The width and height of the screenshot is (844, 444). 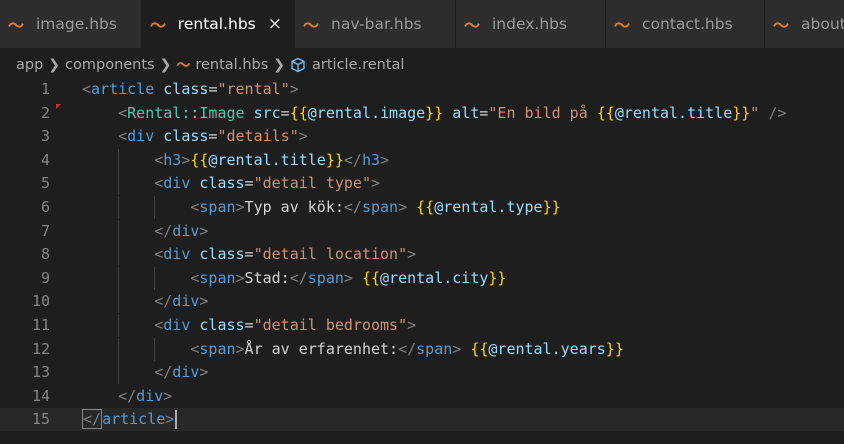 I want to click on code-text: <div class="detail type">, so click(x=267, y=183).